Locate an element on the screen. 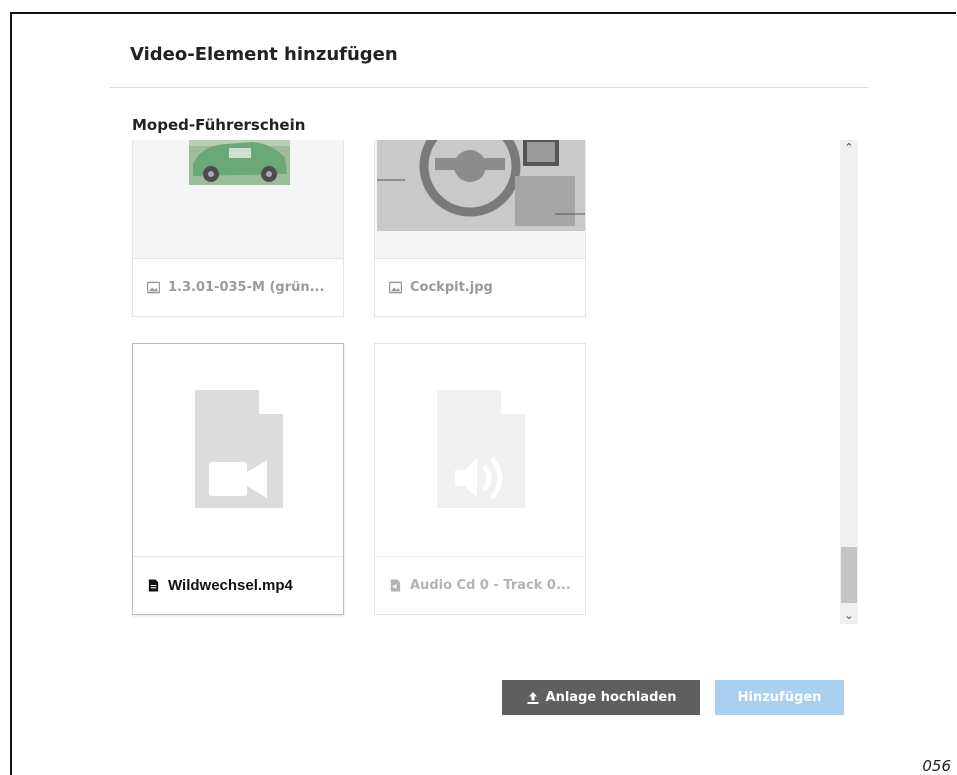  header-divider is located at coordinates (489, 87).